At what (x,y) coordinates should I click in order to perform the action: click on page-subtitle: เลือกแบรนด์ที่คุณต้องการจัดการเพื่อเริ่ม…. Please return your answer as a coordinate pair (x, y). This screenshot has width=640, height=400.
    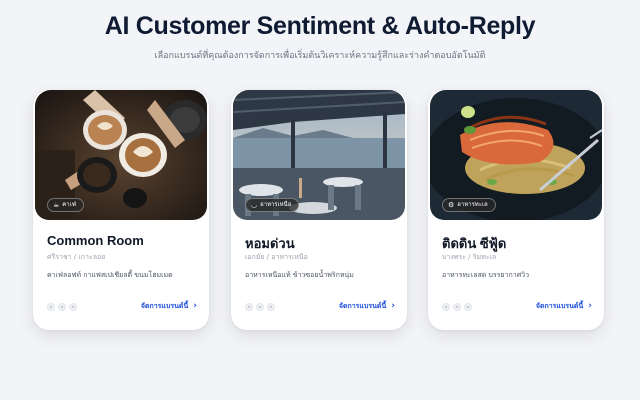
    Looking at the image, I should click on (320, 56).